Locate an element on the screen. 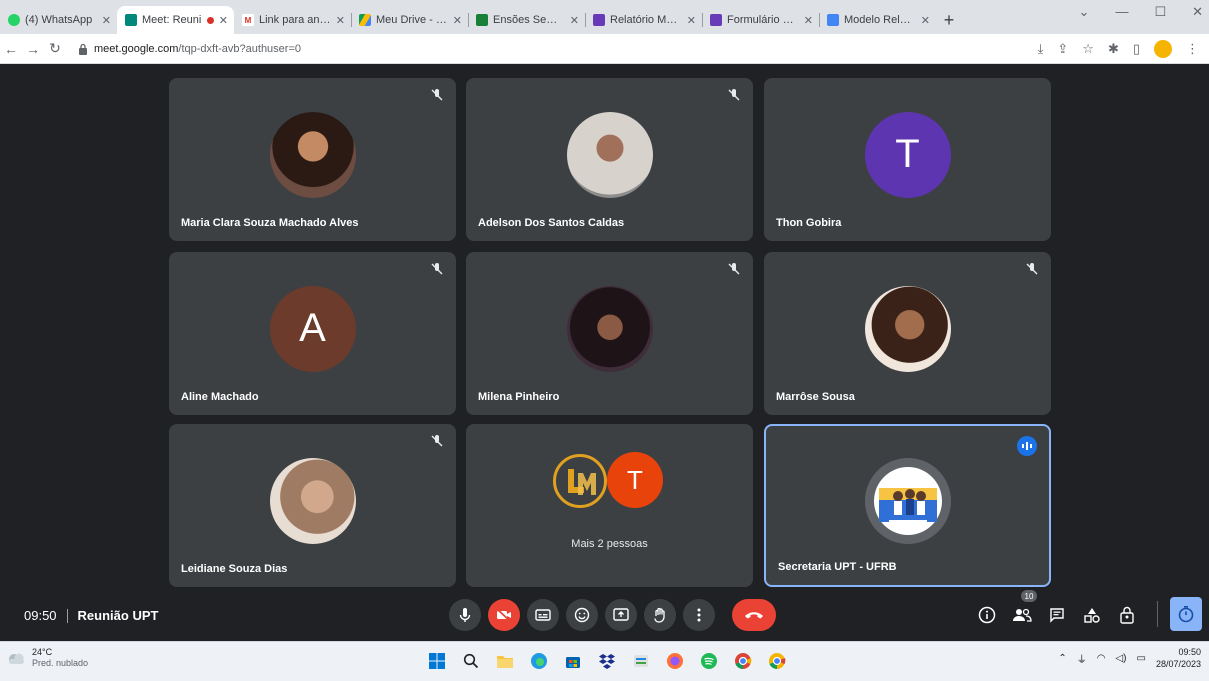  url-field: meet.google.com/tqp-dxft-avb?authuser=0 is located at coordinates (516, 49).